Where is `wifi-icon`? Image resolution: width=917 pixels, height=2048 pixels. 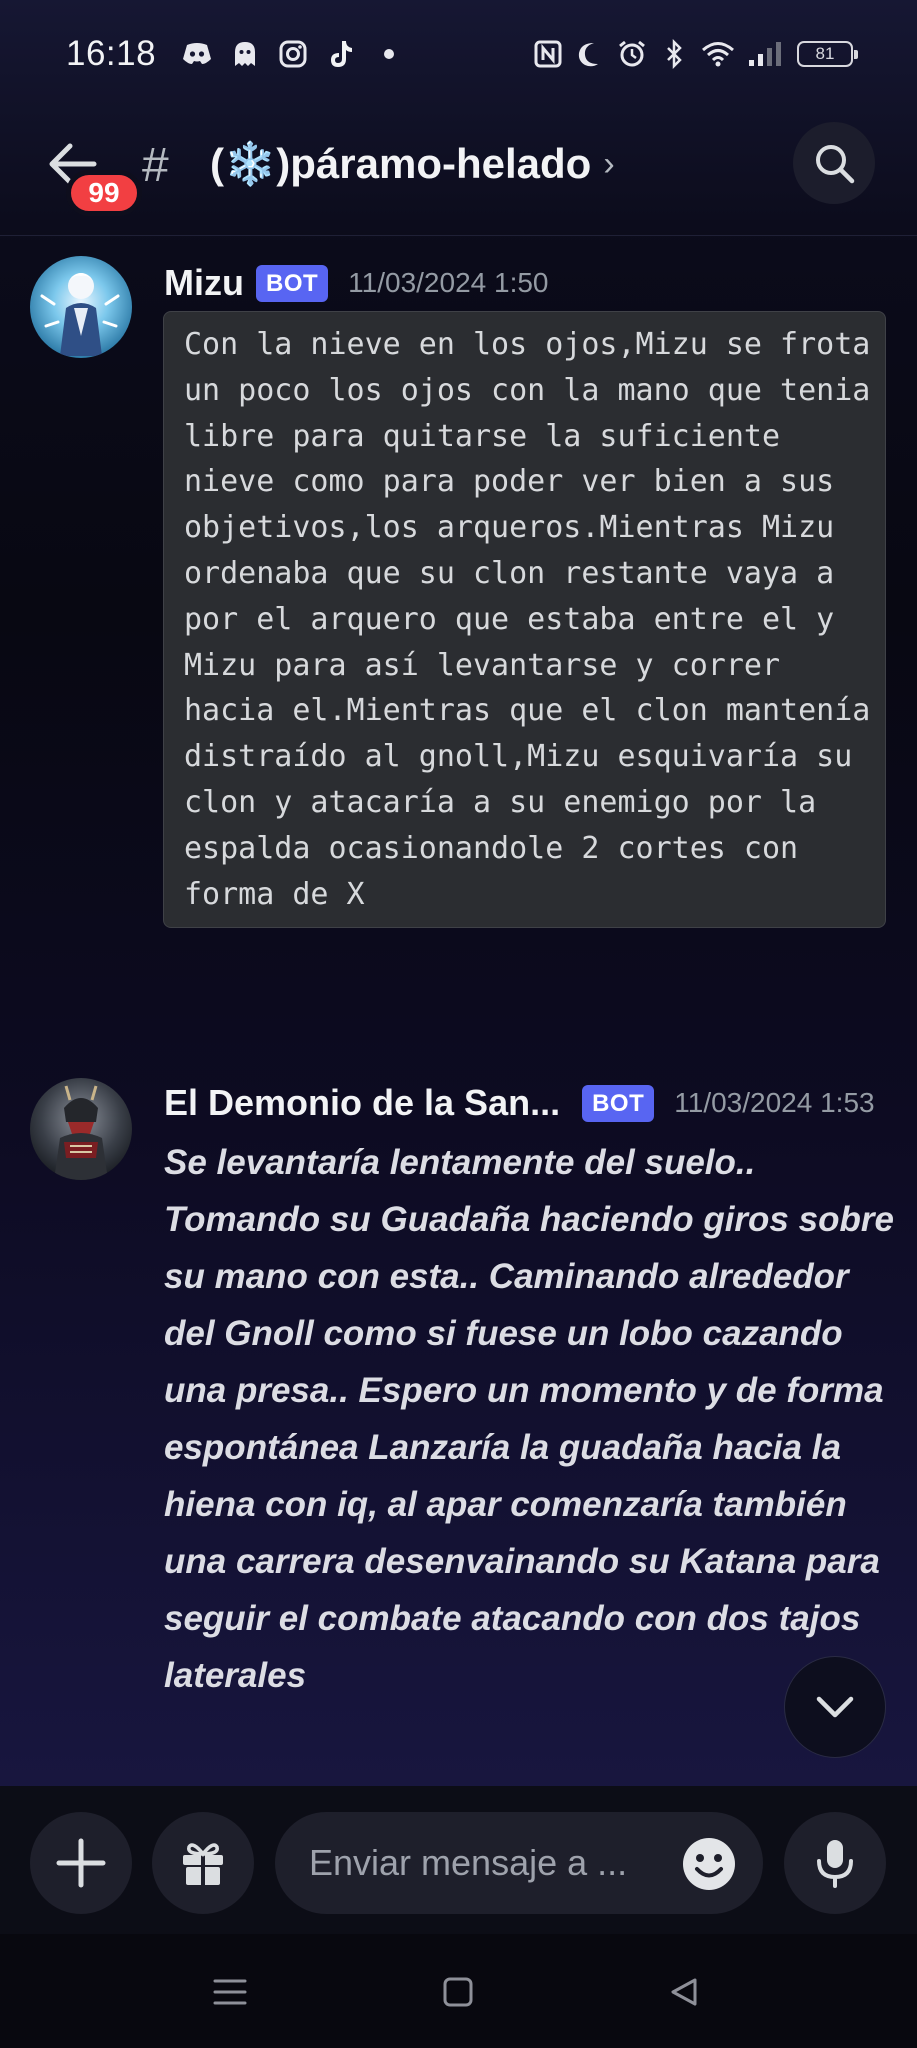 wifi-icon is located at coordinates (718, 54).